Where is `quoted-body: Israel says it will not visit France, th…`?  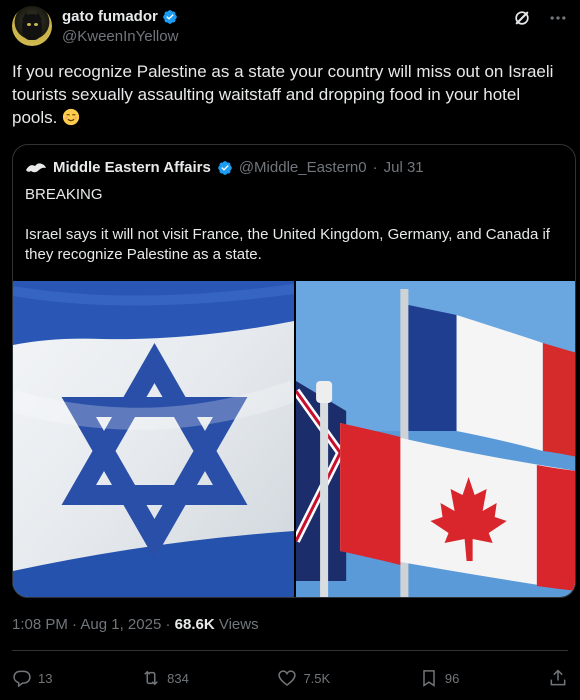
quoted-body: Israel says it will not visit France, th… is located at coordinates (287, 244).